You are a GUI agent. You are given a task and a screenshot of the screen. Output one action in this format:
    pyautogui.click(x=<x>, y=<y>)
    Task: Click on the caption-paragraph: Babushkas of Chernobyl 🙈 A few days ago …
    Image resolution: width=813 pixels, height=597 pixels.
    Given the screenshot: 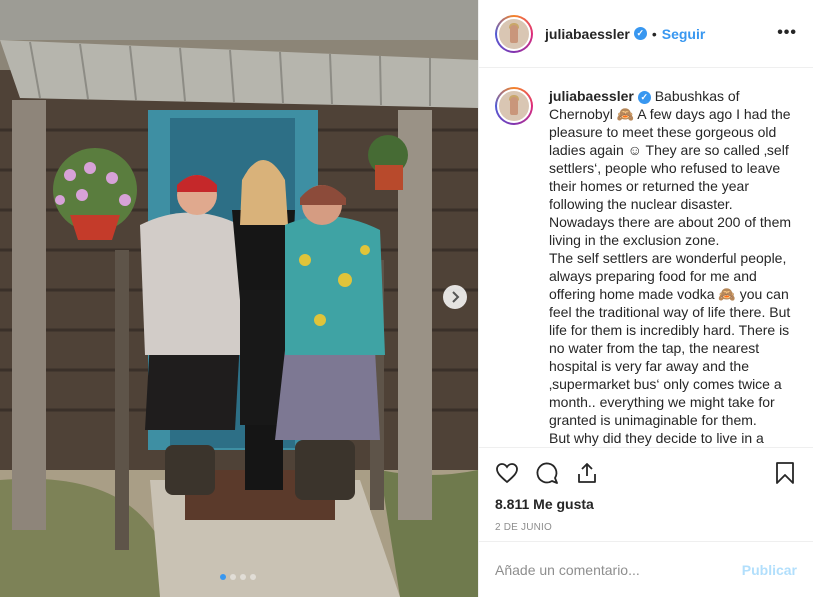 What is the action you would take?
    pyautogui.click(x=672, y=168)
    